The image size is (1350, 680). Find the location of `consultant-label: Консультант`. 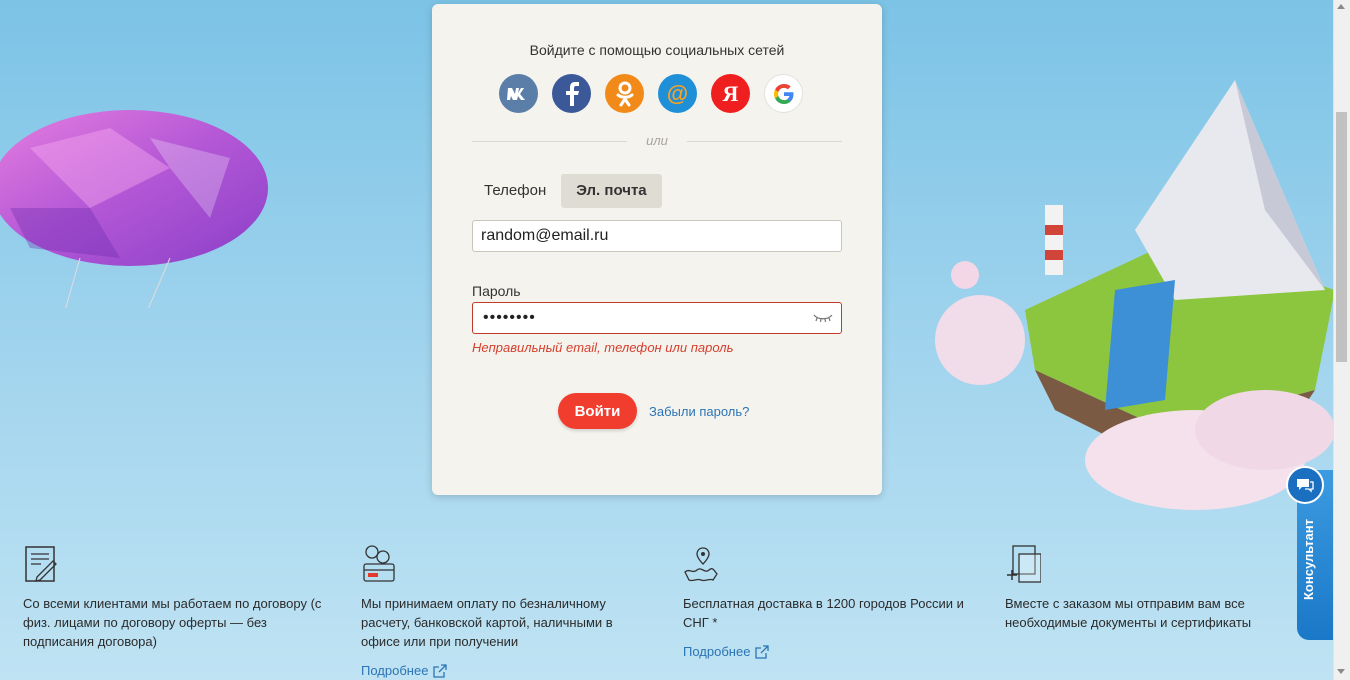

consultant-label: Консультант is located at coordinates (1308, 559).